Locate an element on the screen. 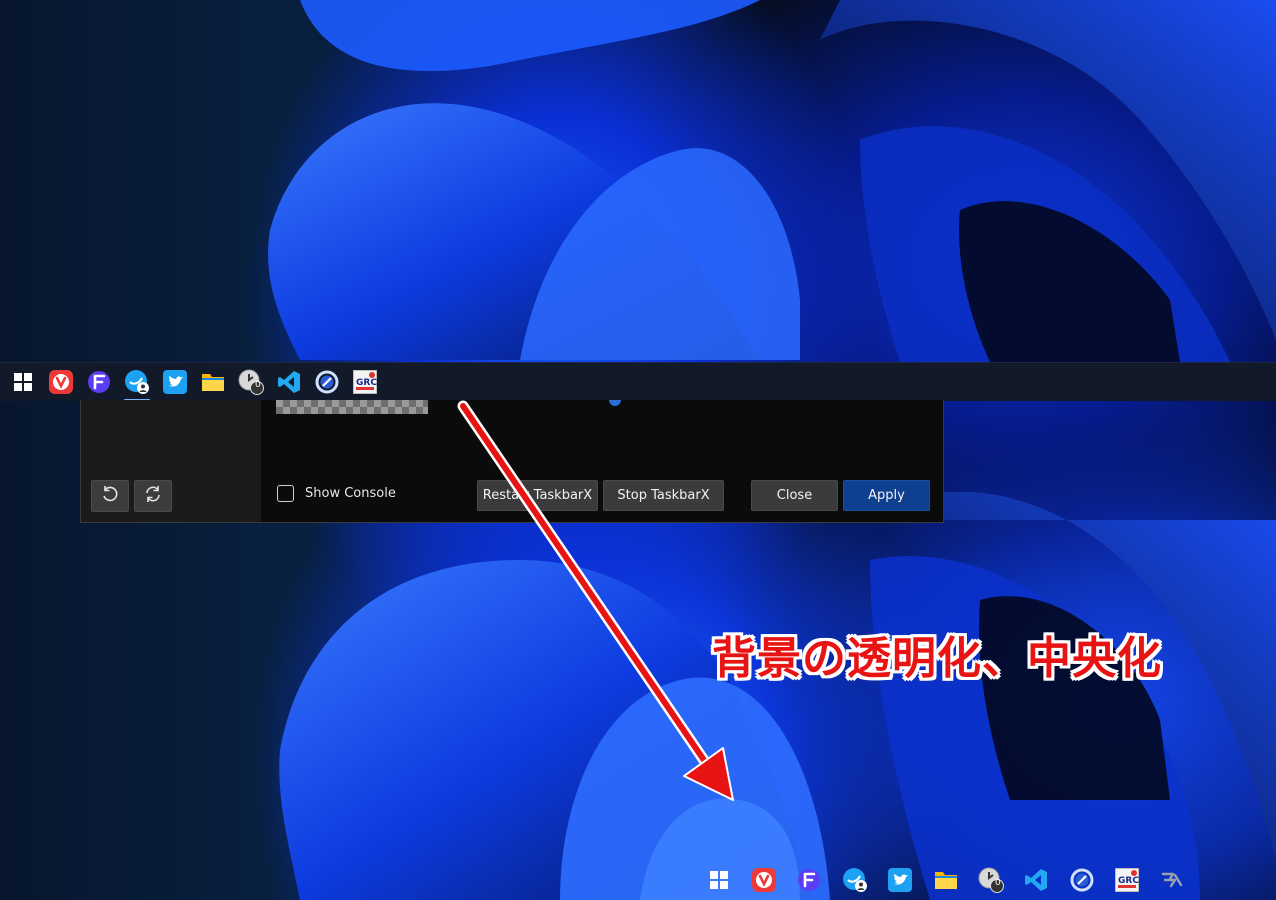 The image size is (1276, 900). show-console-checkbox is located at coordinates (285, 493).